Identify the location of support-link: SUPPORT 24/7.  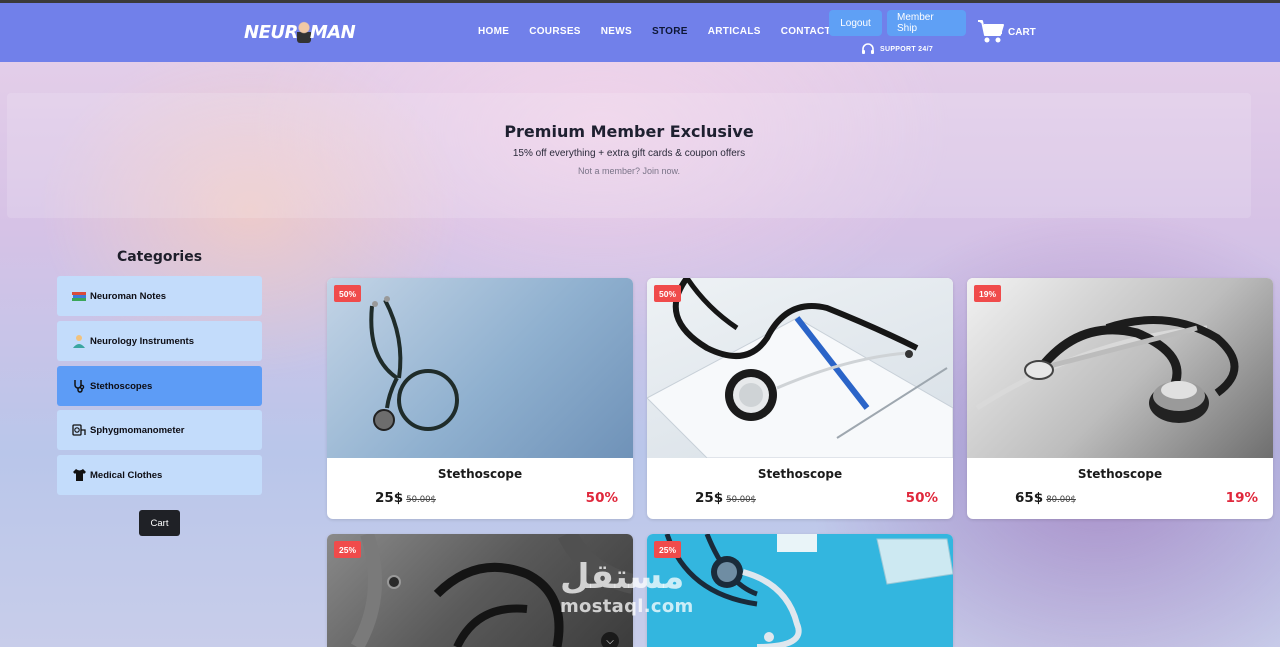
(897, 49).